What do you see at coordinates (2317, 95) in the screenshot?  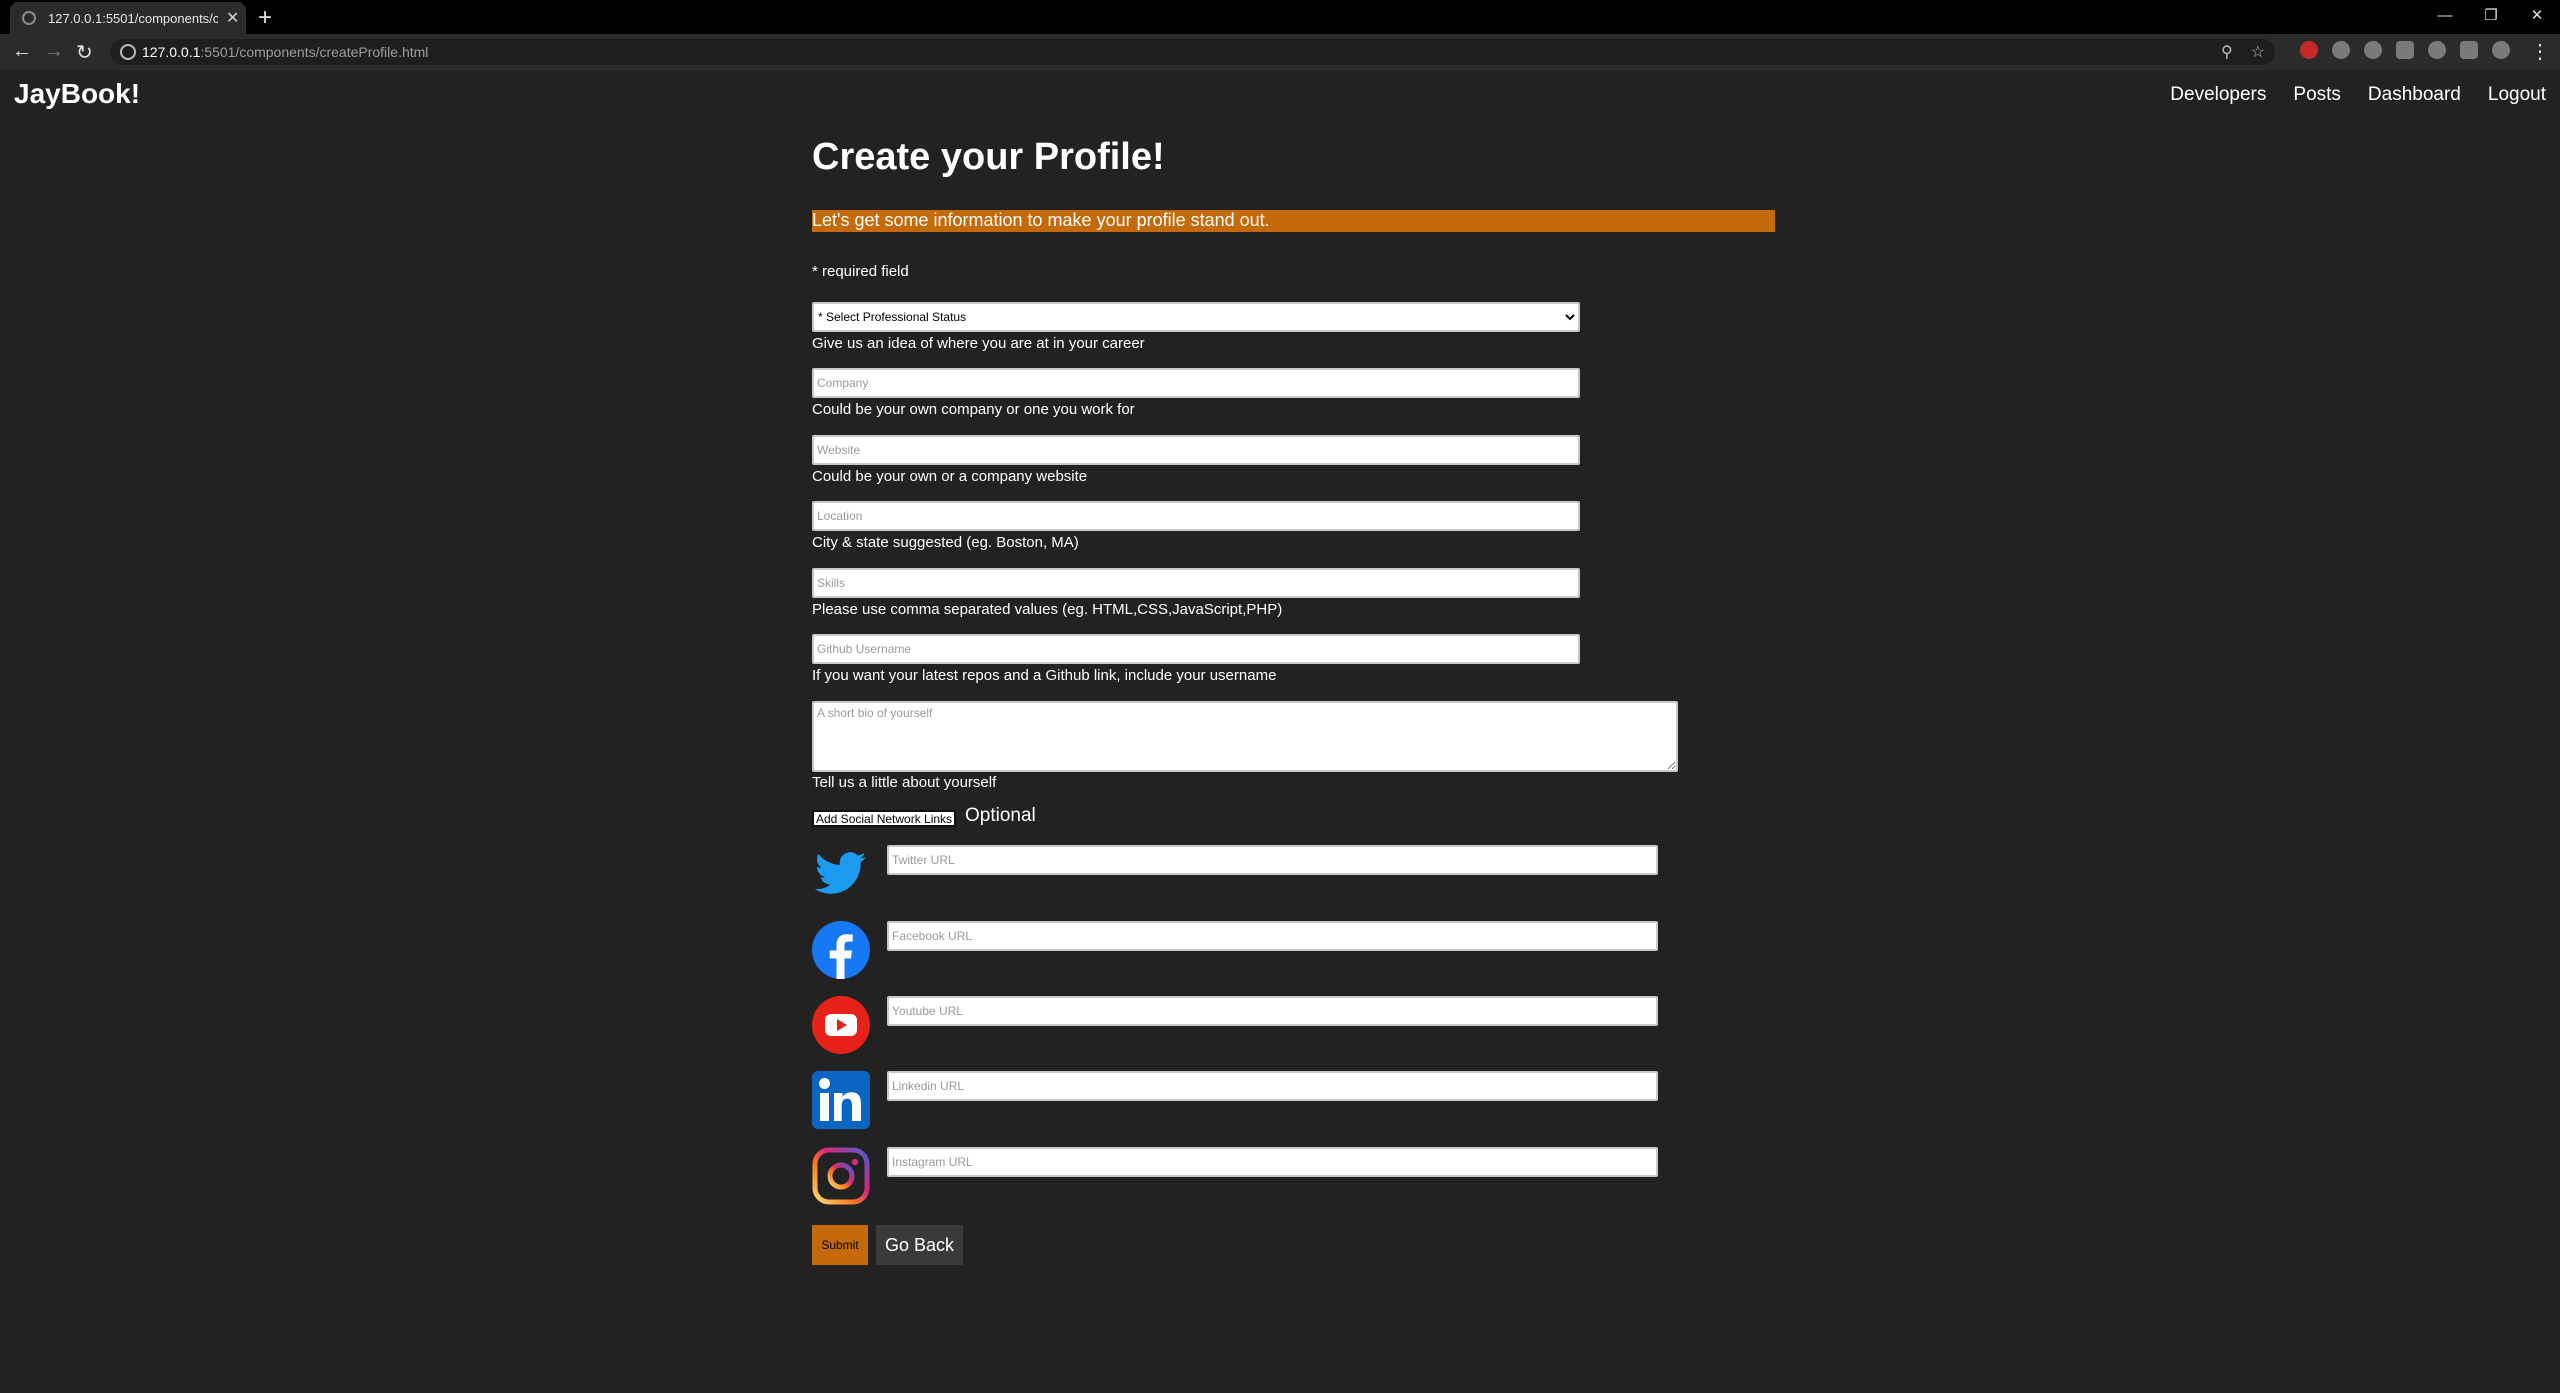 I see `nav-link-posts: Posts` at bounding box center [2317, 95].